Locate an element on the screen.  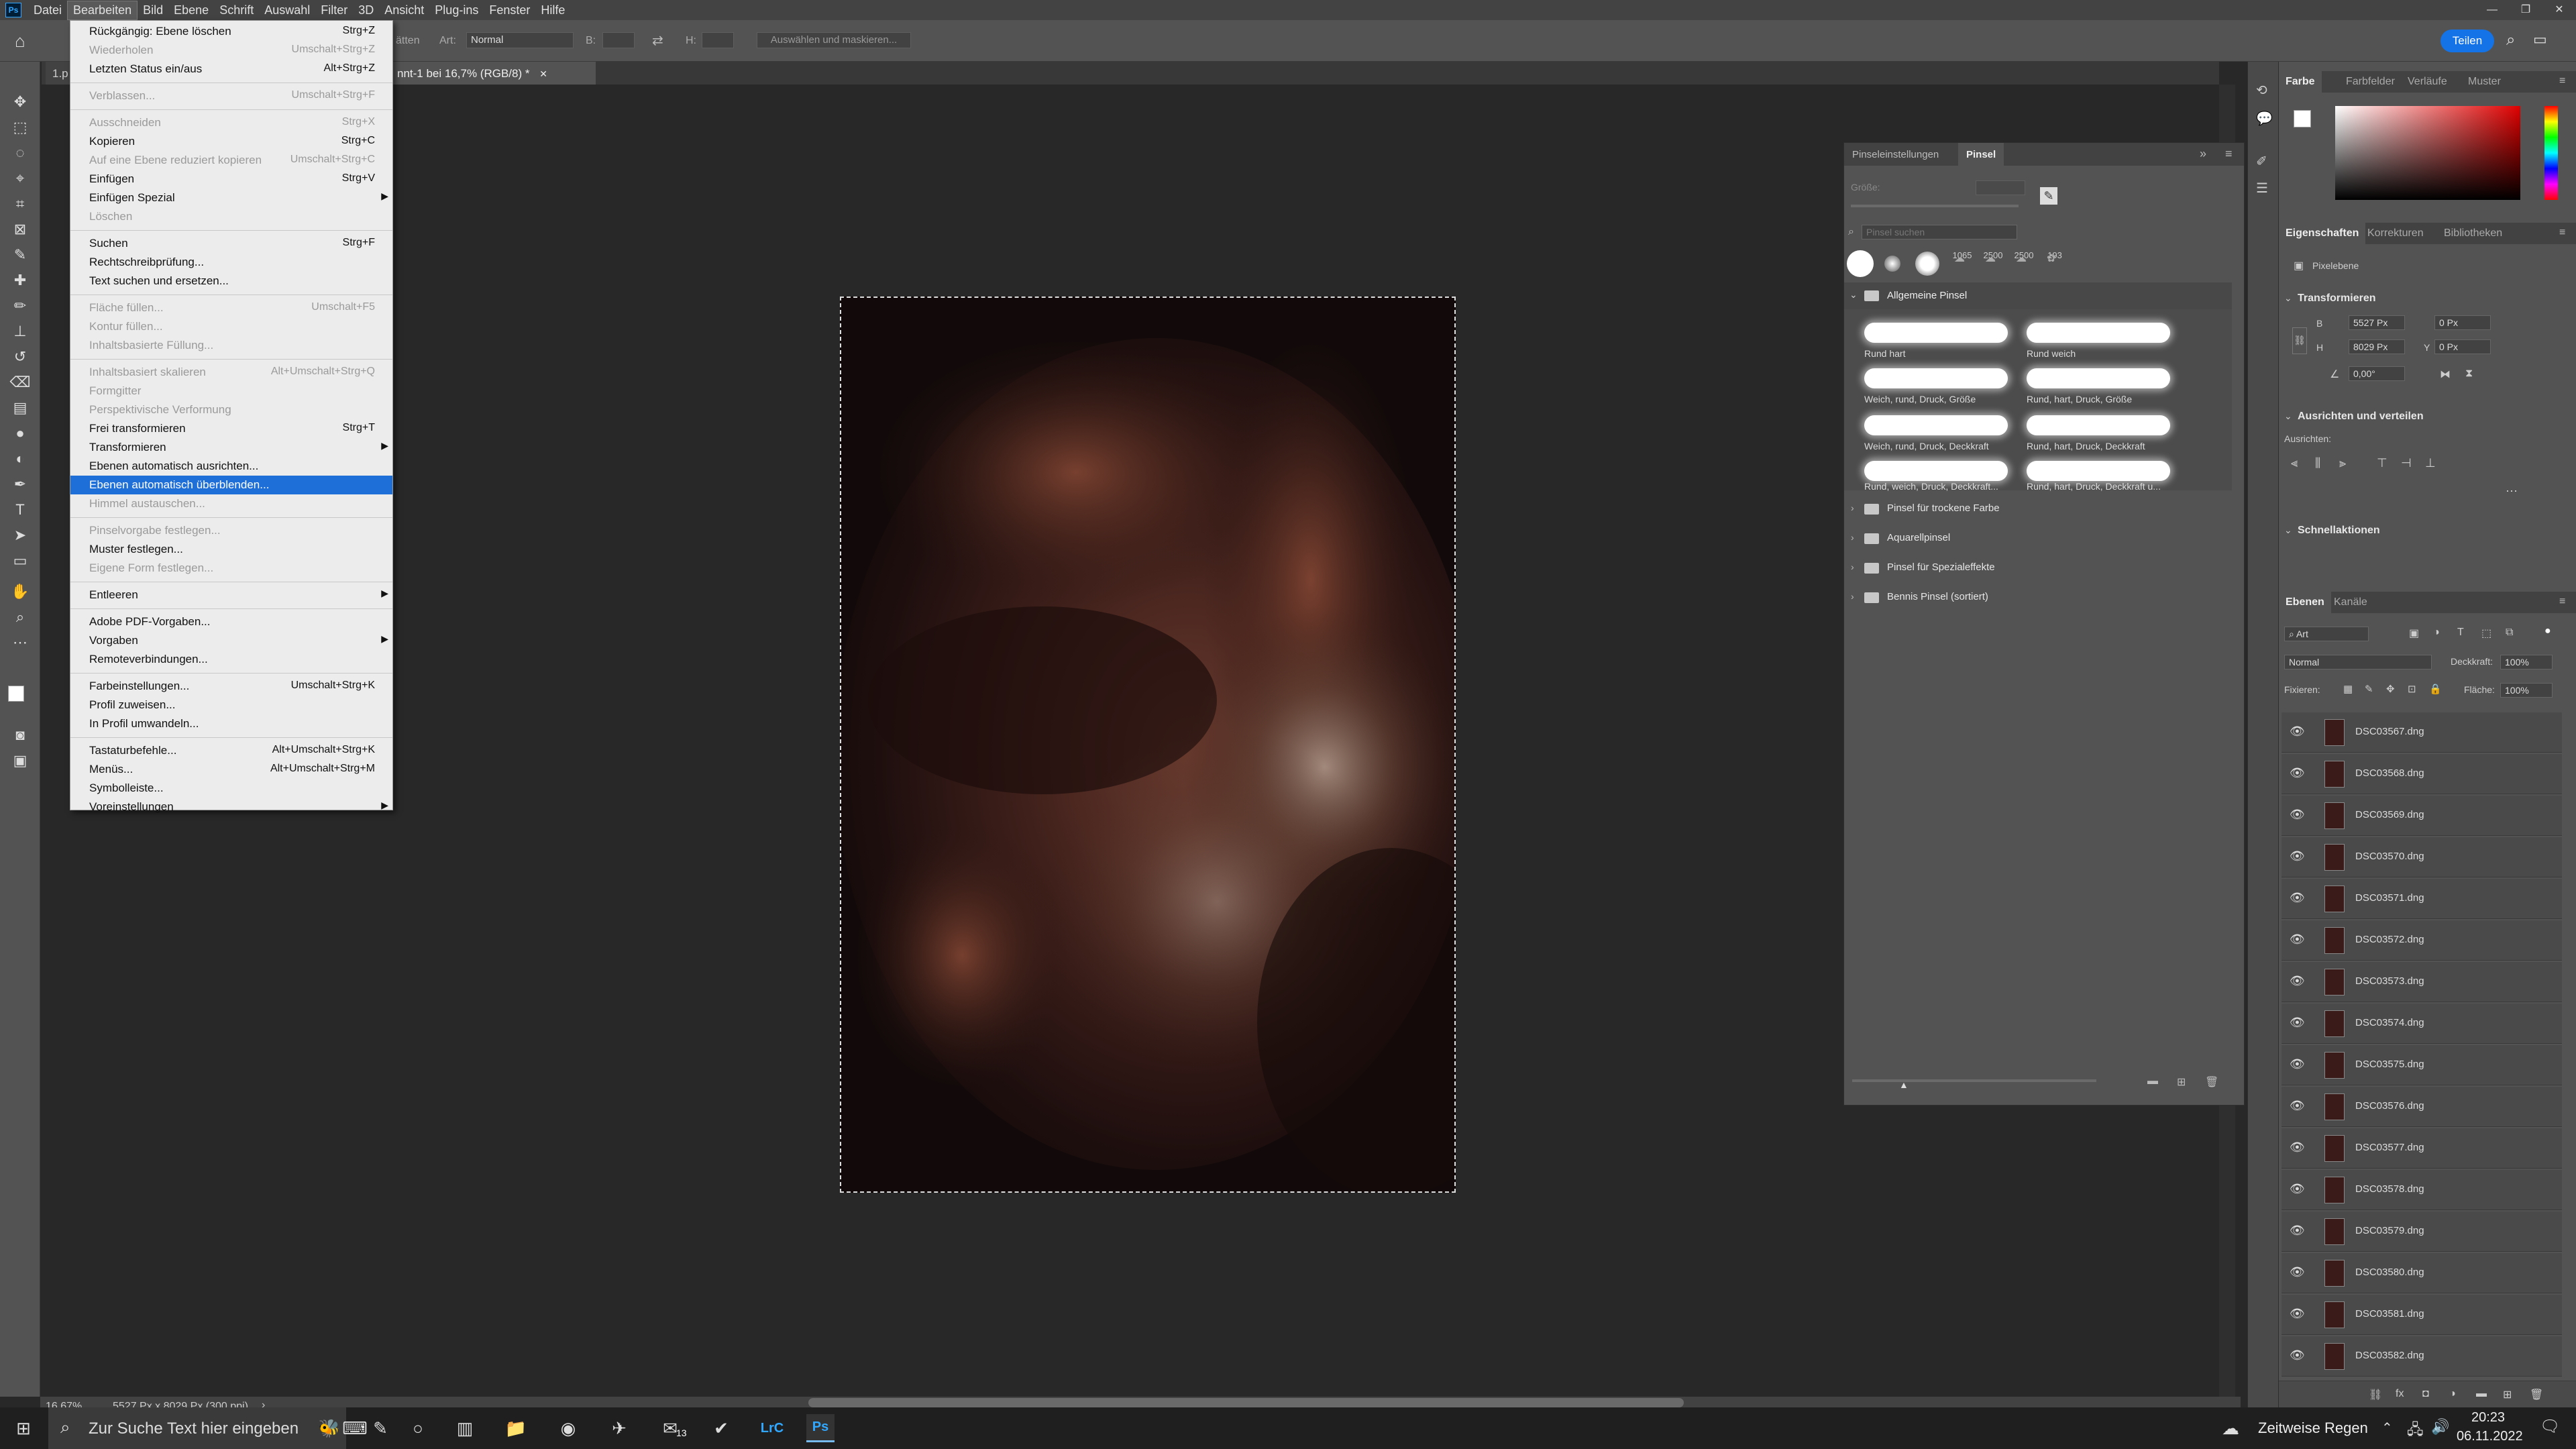
weather-text: Zeitweise Regen is located at coordinates (2313, 1428).